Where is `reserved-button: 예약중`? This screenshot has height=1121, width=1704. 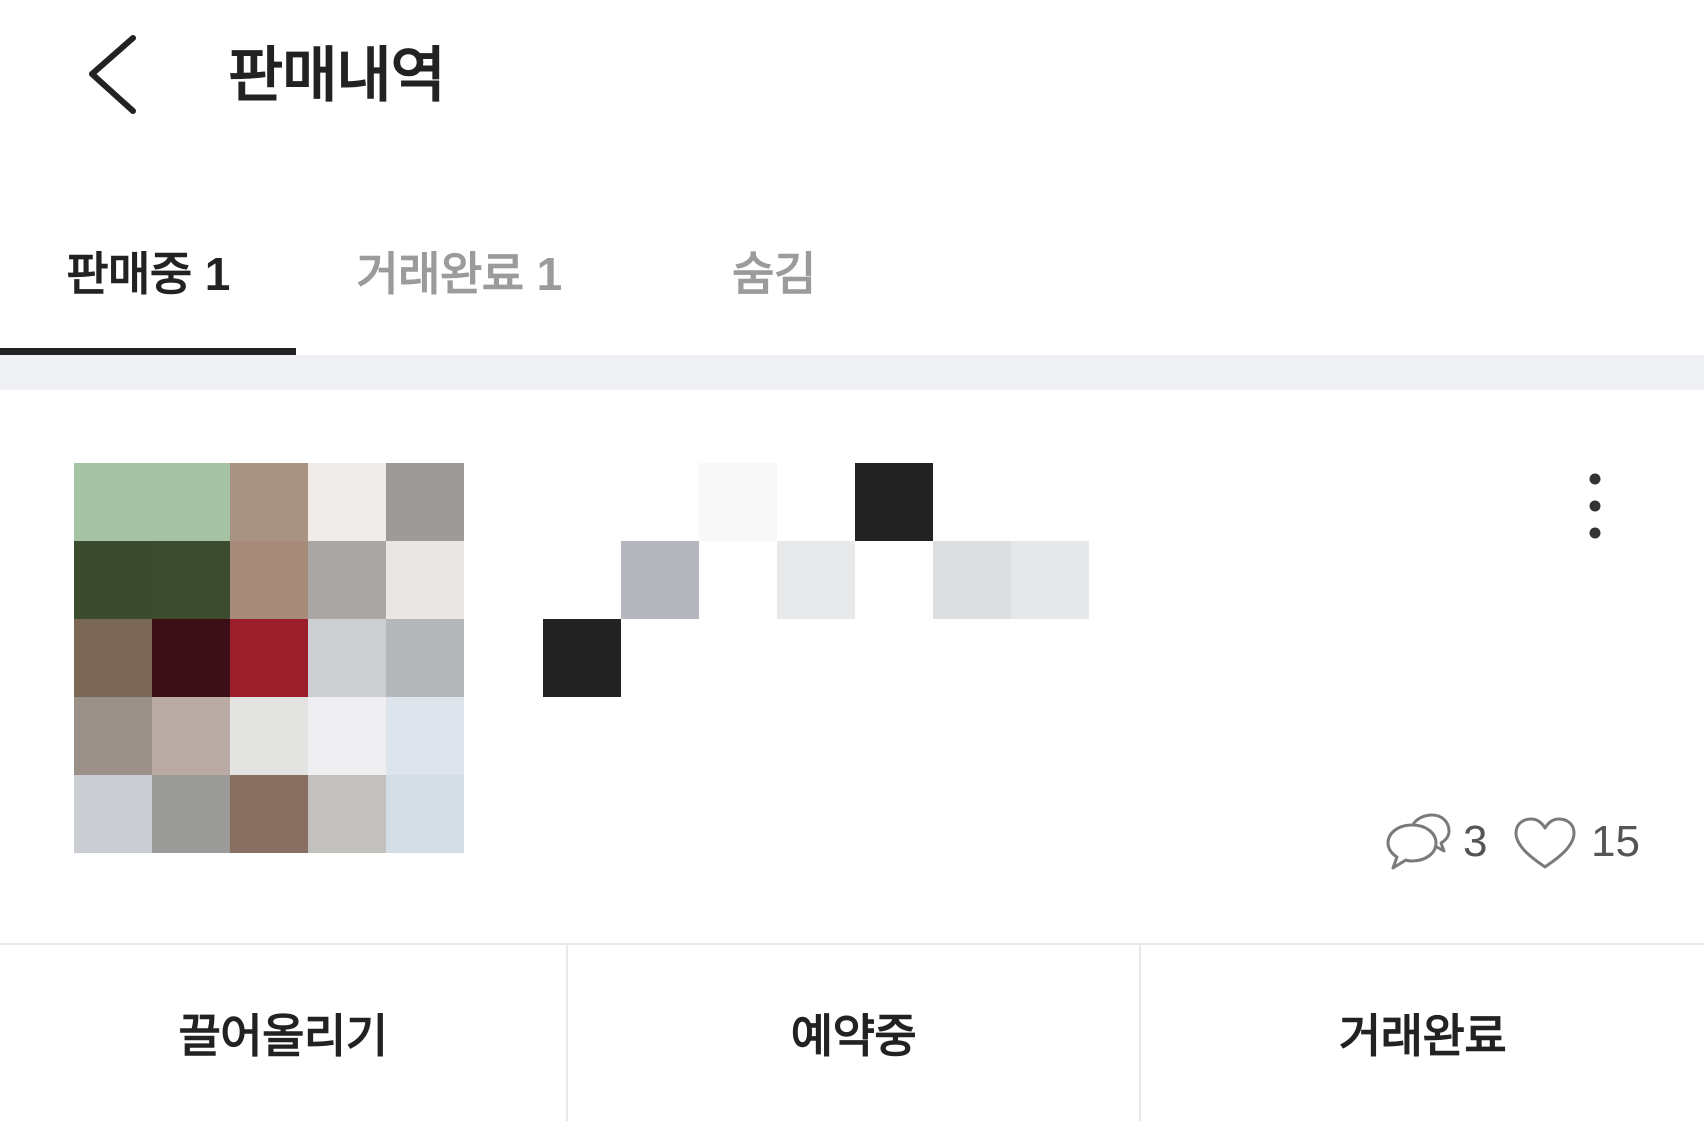
reserved-button: 예약중 is located at coordinates (853, 1033).